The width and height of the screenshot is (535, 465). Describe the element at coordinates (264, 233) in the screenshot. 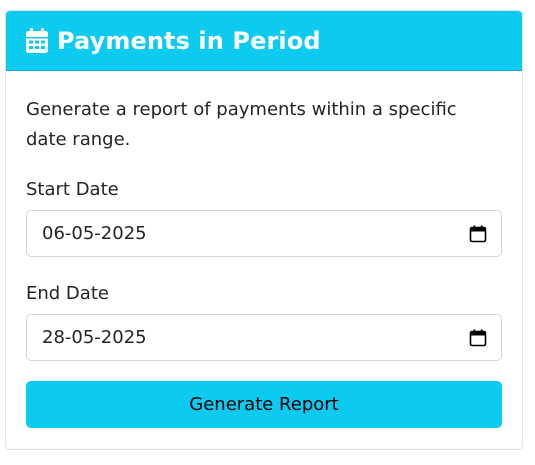

I see `start-date-input: 06-05-2025` at that location.